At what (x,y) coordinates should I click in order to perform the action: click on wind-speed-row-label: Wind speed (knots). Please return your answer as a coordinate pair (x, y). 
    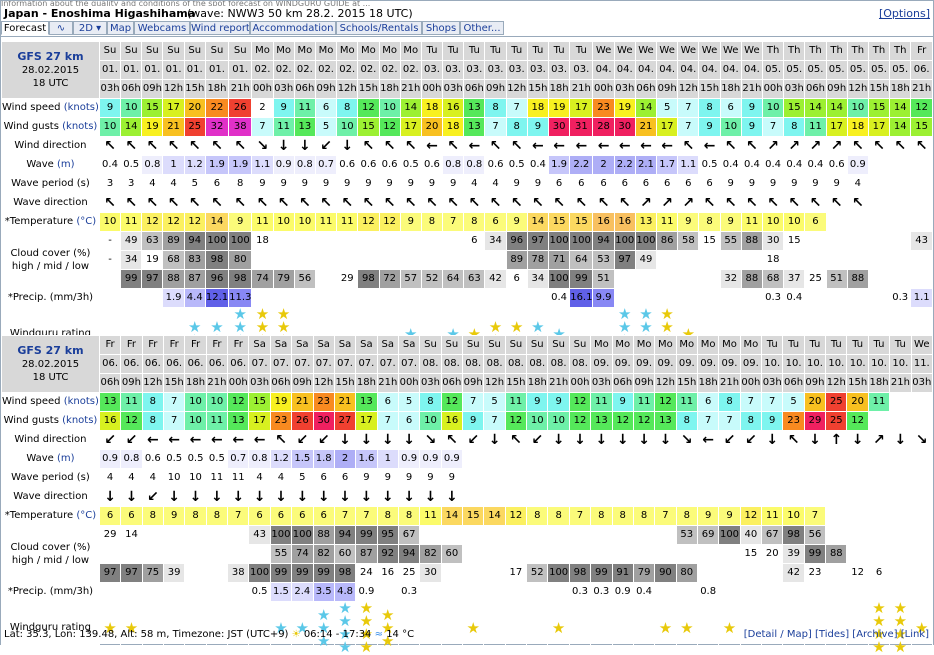
    Looking at the image, I should click on (50, 108).